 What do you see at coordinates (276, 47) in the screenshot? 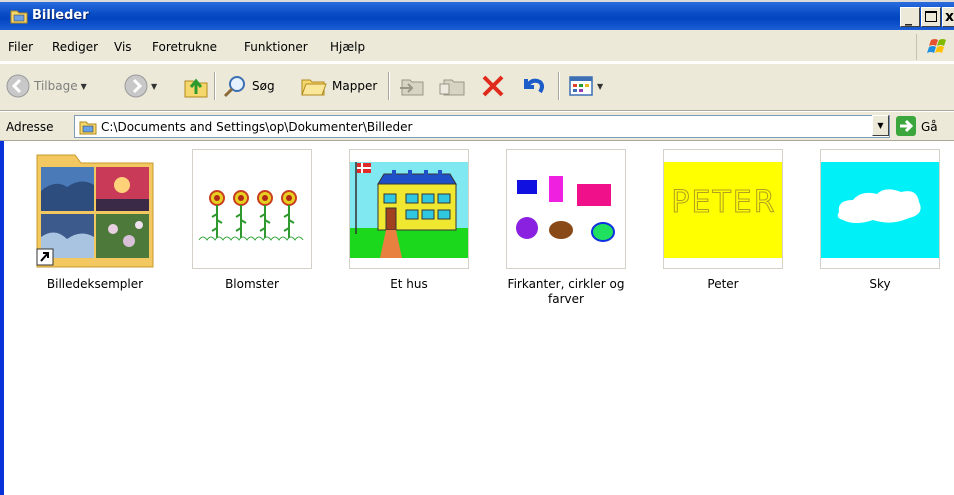
I see `menu-tools: Funktioner` at bounding box center [276, 47].